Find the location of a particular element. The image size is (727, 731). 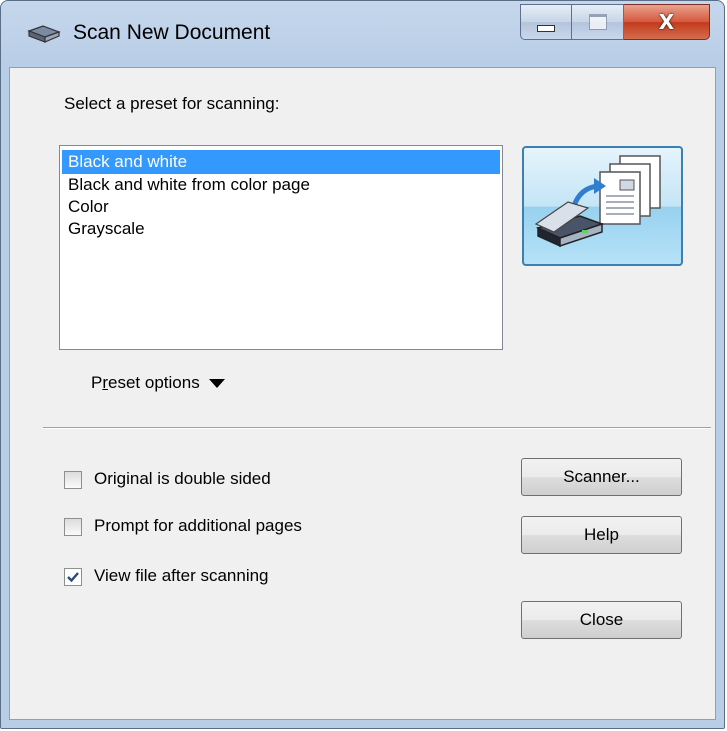

prompt-pages-checkbox is located at coordinates (73, 527).